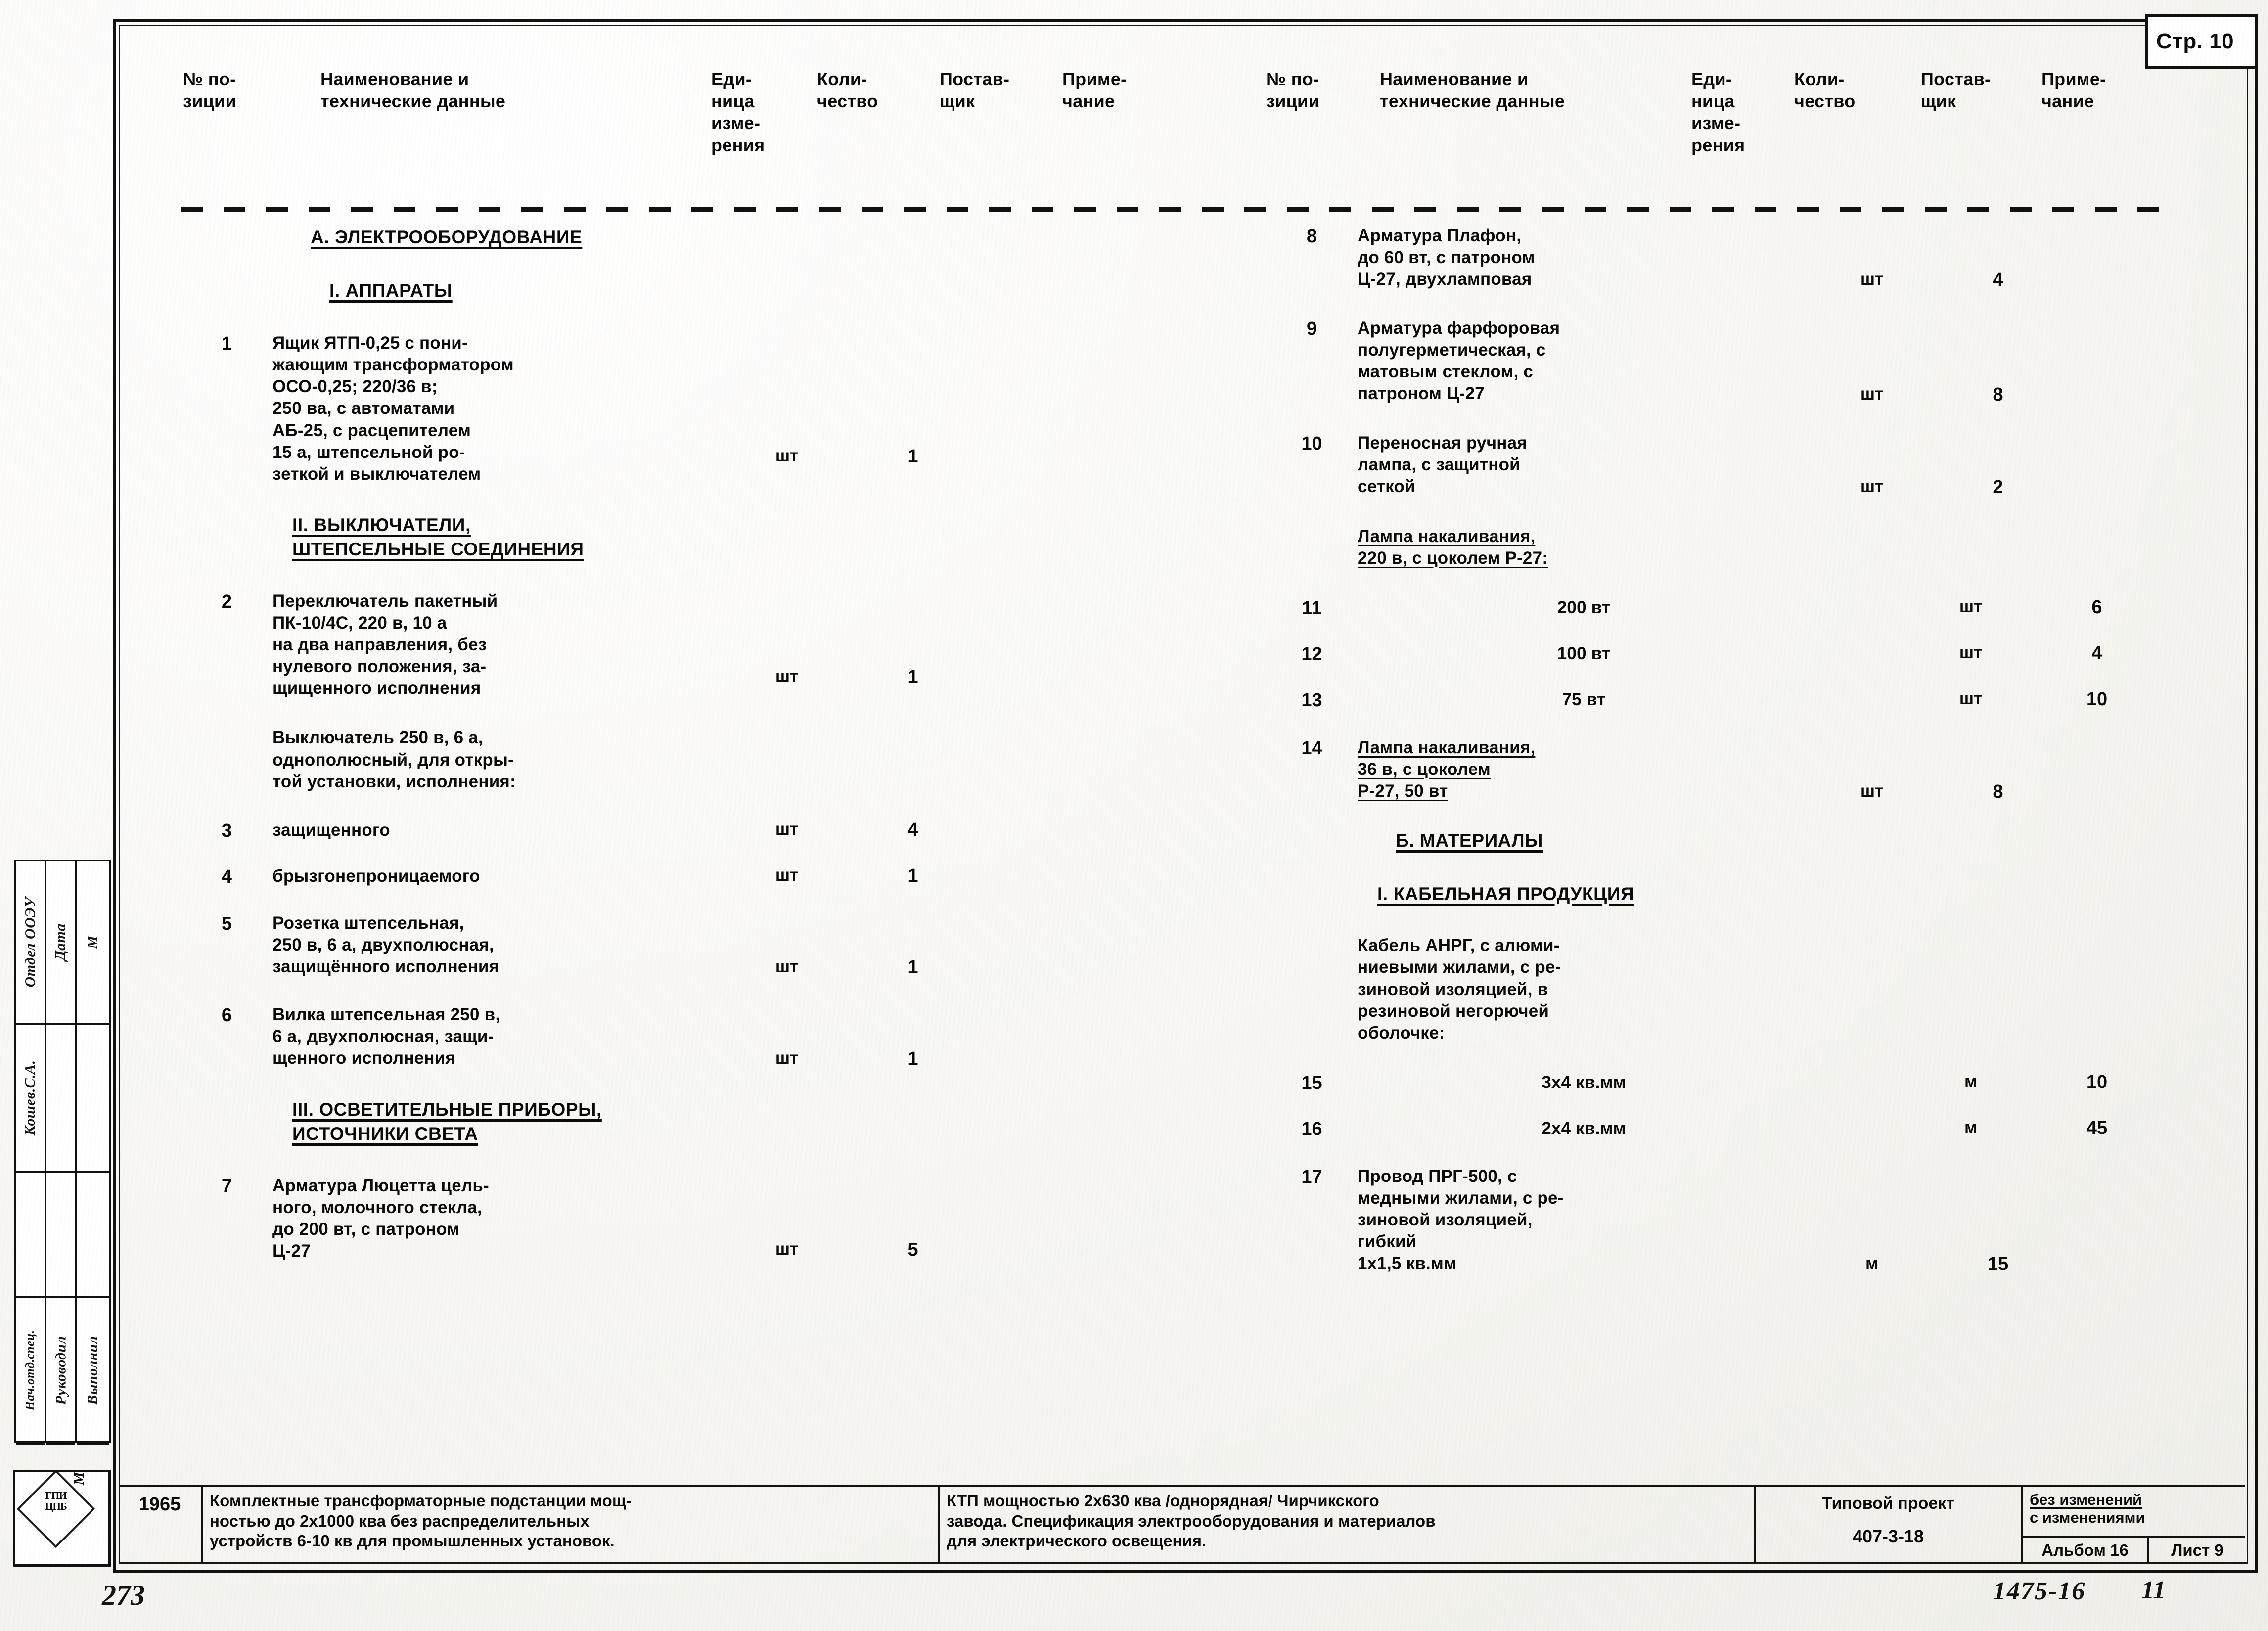  I want to click on signature-cell: Нач.отд.спец., so click(30, 1372).